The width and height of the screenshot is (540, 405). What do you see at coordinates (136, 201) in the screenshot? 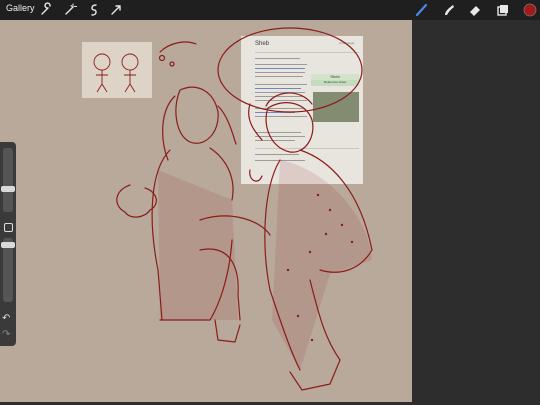
I see `smoke-cloud` at bounding box center [136, 201].